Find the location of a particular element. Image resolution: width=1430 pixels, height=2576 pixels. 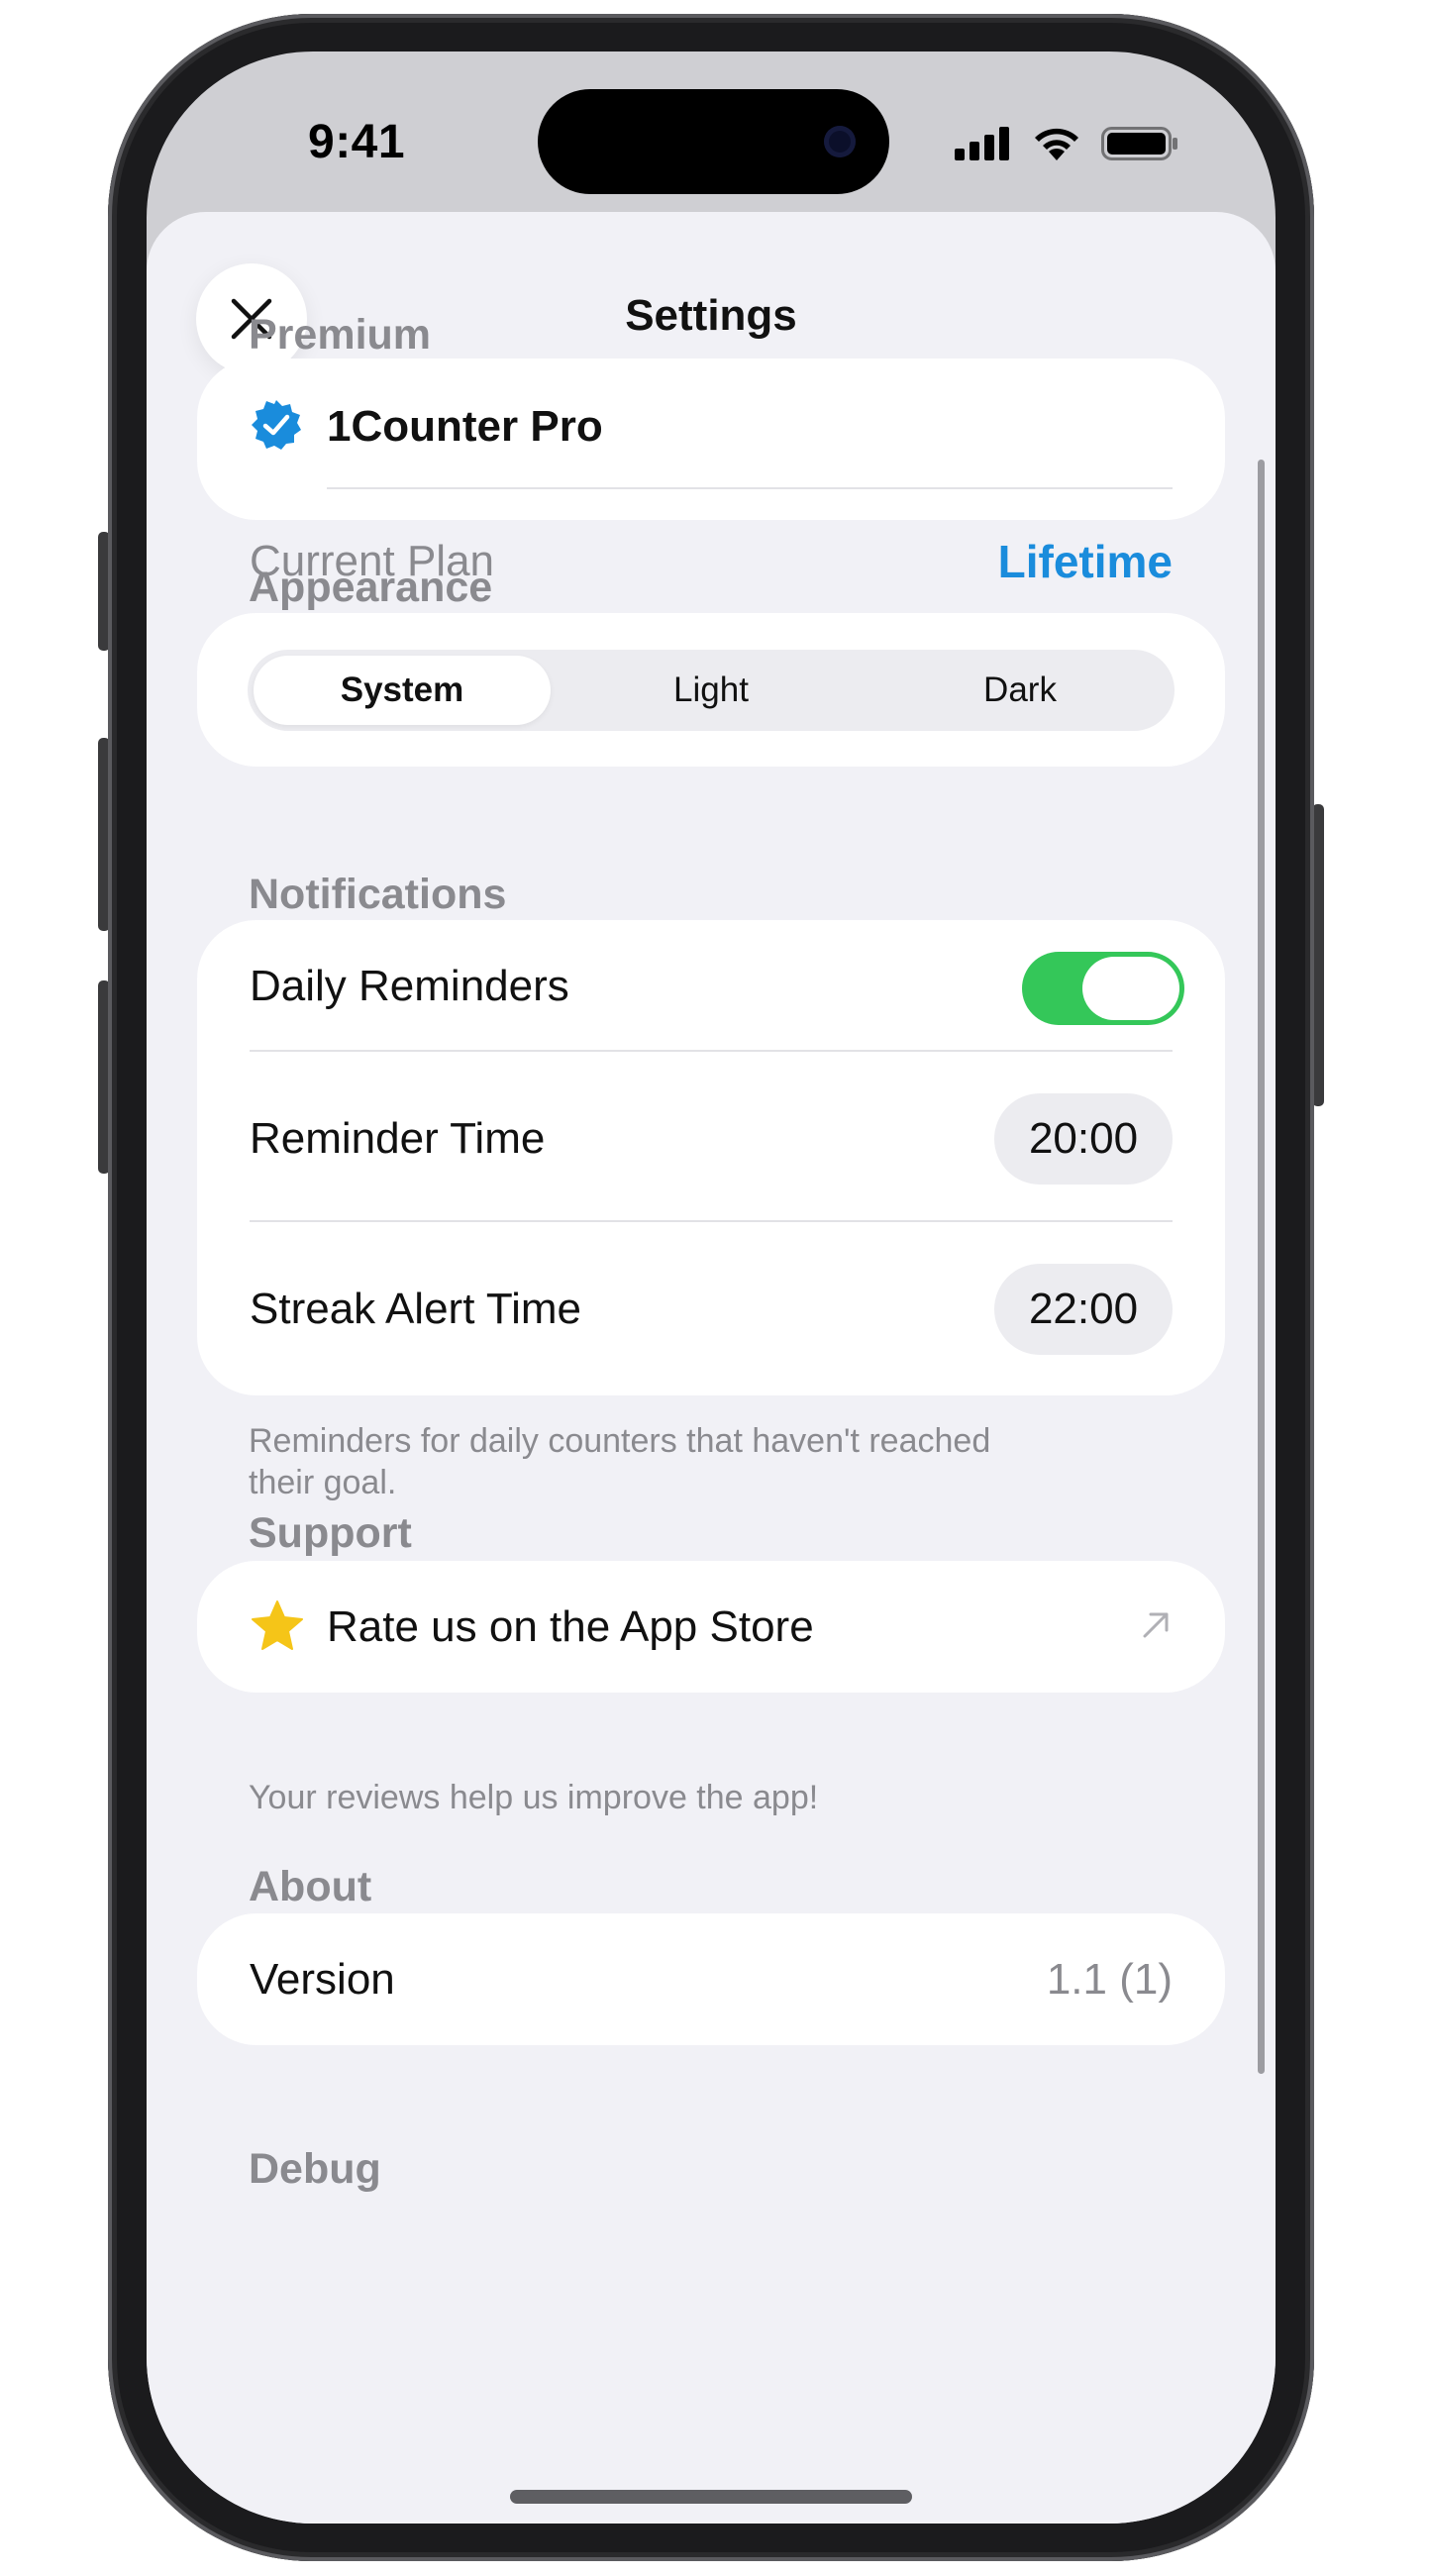

scroll-indicator is located at coordinates (1261, 1267).